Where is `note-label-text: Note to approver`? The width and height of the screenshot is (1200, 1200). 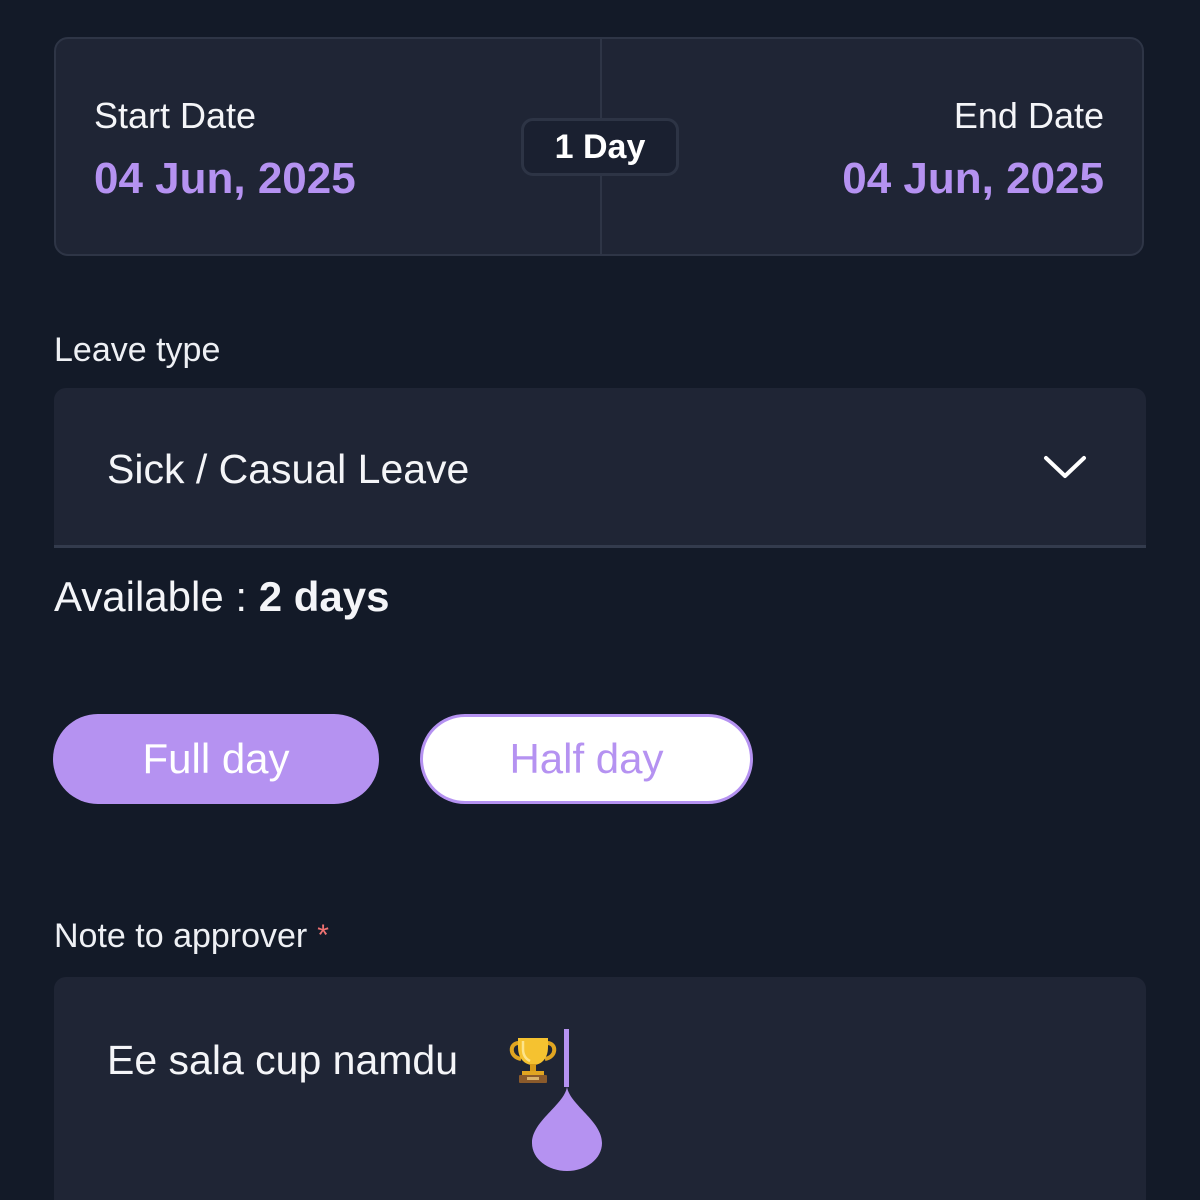
note-label-text: Note to approver is located at coordinates (181, 936).